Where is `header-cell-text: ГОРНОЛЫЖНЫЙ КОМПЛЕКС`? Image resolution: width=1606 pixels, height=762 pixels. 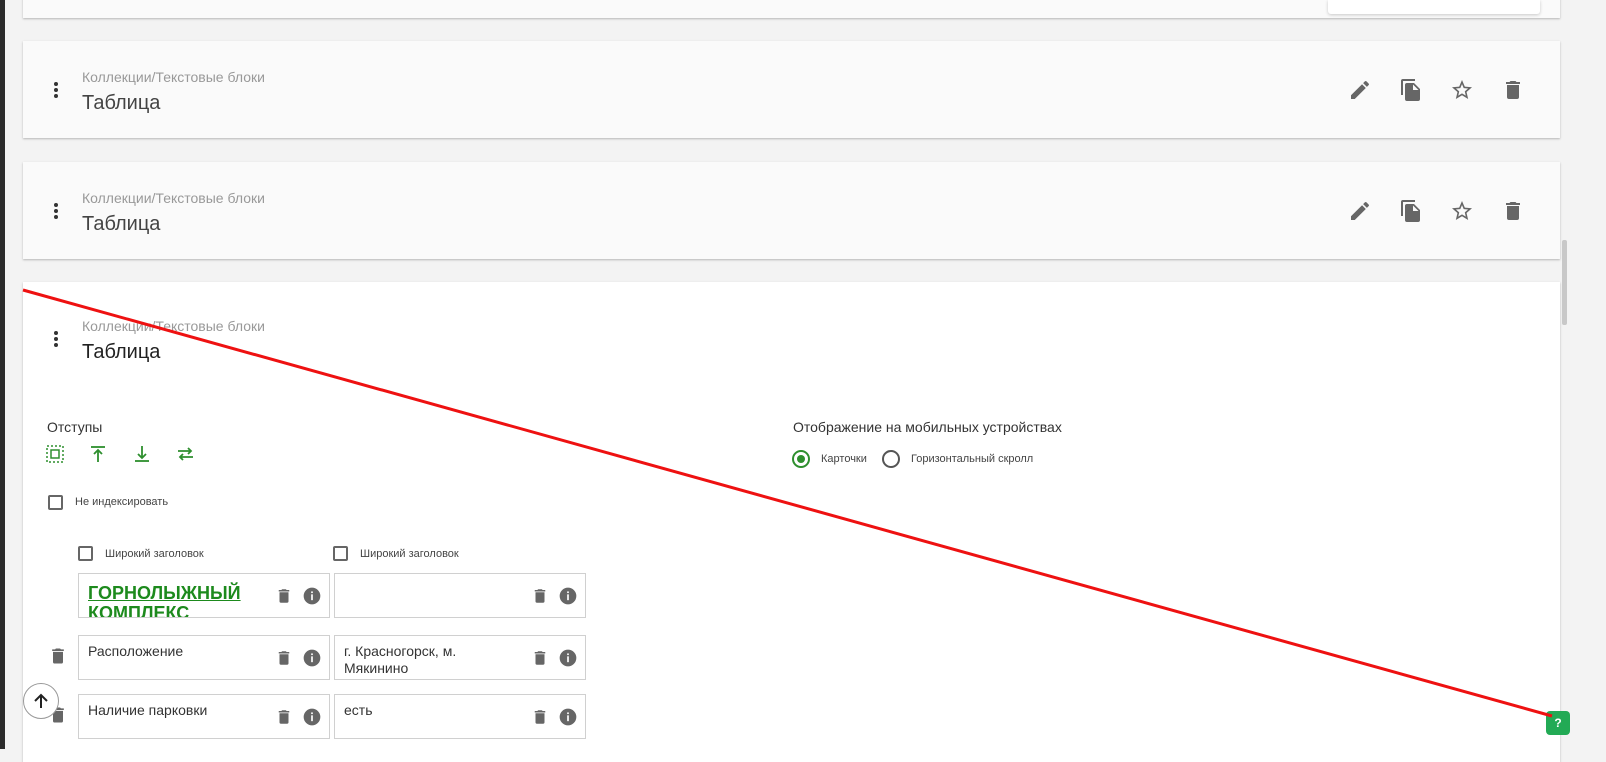
header-cell-text: ГОРНОЛЫЖНЫЙ КОМПЛЕКС is located at coordinates (164, 600).